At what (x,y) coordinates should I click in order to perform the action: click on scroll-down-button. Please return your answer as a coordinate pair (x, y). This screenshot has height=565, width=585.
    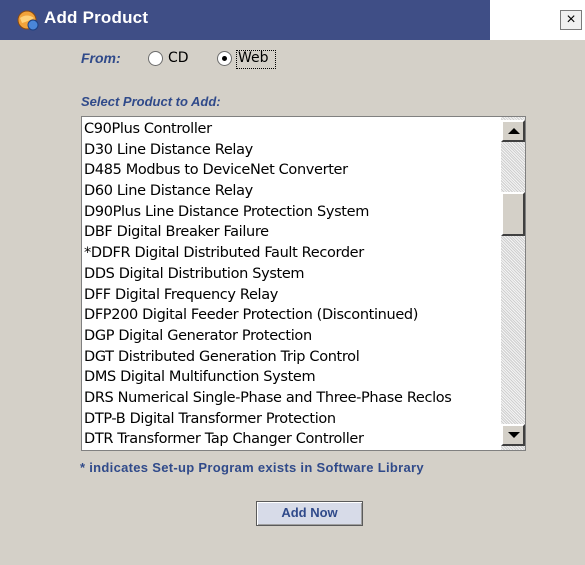
    Looking at the image, I should click on (513, 435).